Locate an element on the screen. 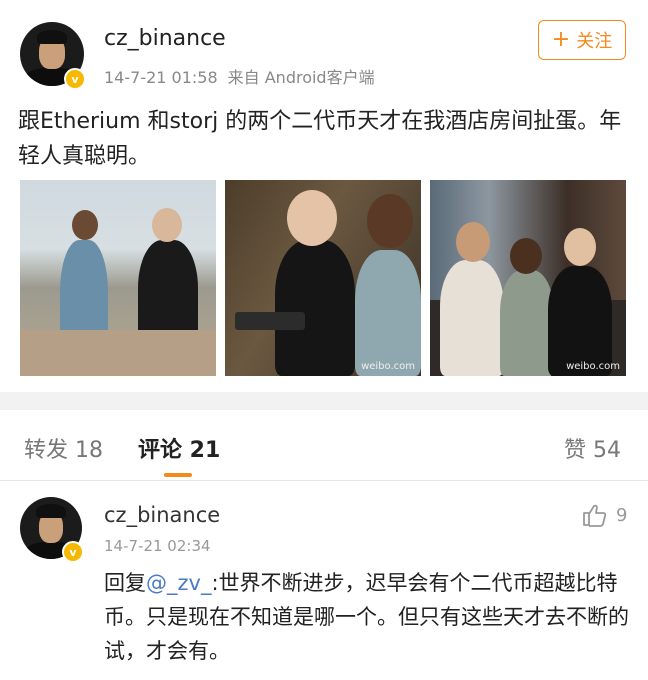  post-source: 来自 Android客户端 is located at coordinates (301, 77).